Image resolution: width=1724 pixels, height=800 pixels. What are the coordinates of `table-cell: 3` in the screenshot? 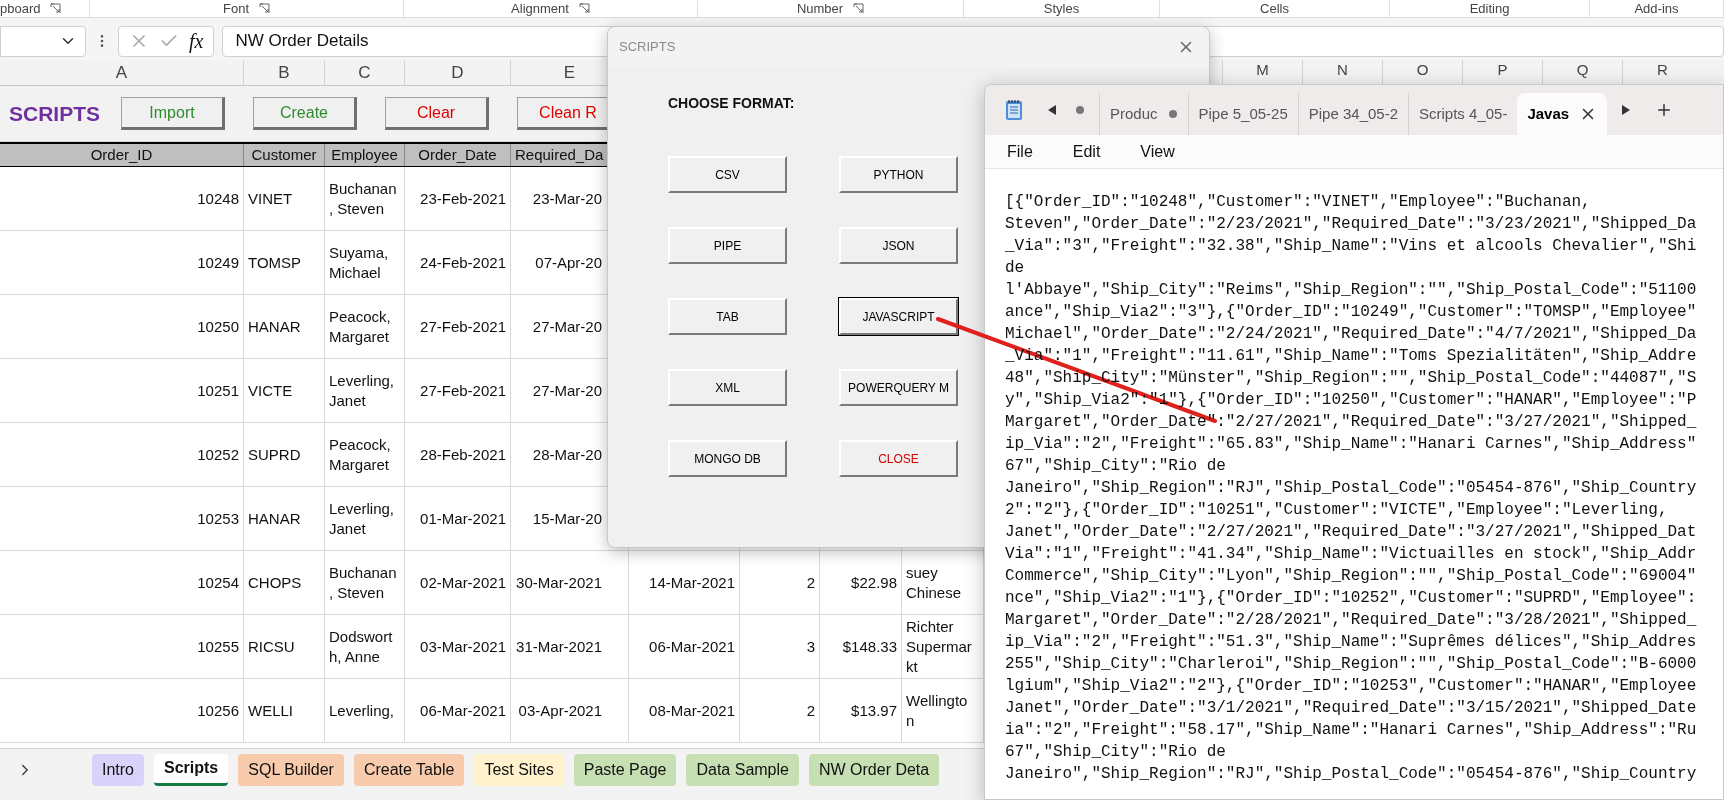 It's located at (780, 646).